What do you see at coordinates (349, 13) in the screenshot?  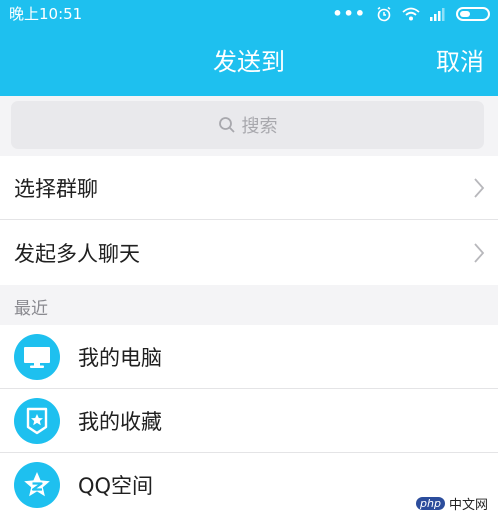 I see `more-dots-icon: •••` at bounding box center [349, 13].